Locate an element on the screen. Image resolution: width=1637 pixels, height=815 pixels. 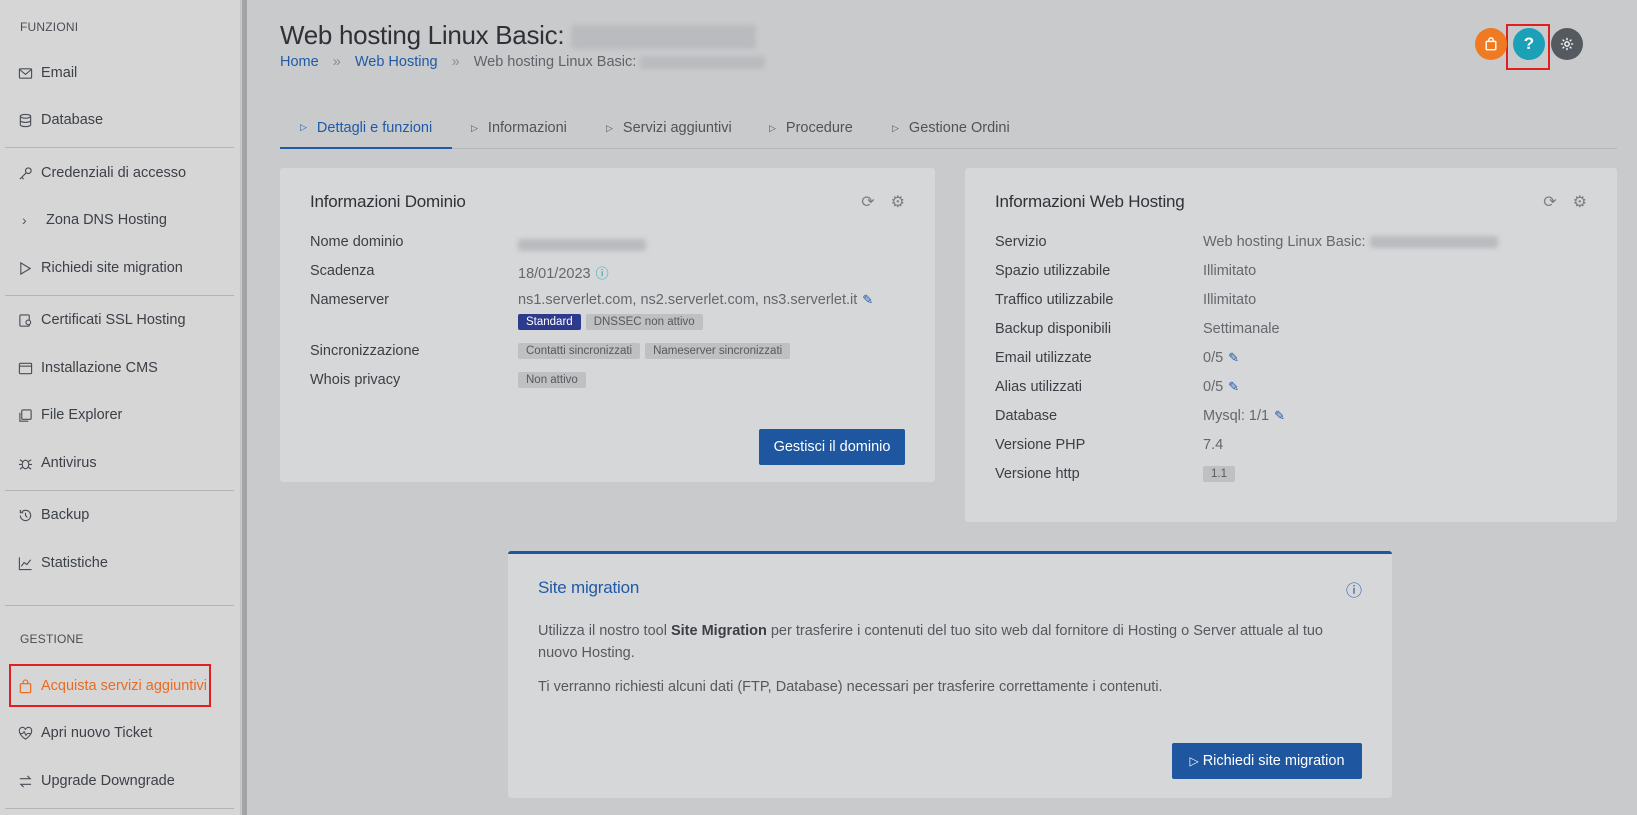
sidebar-item-label: Statistiche is located at coordinates (74, 563).